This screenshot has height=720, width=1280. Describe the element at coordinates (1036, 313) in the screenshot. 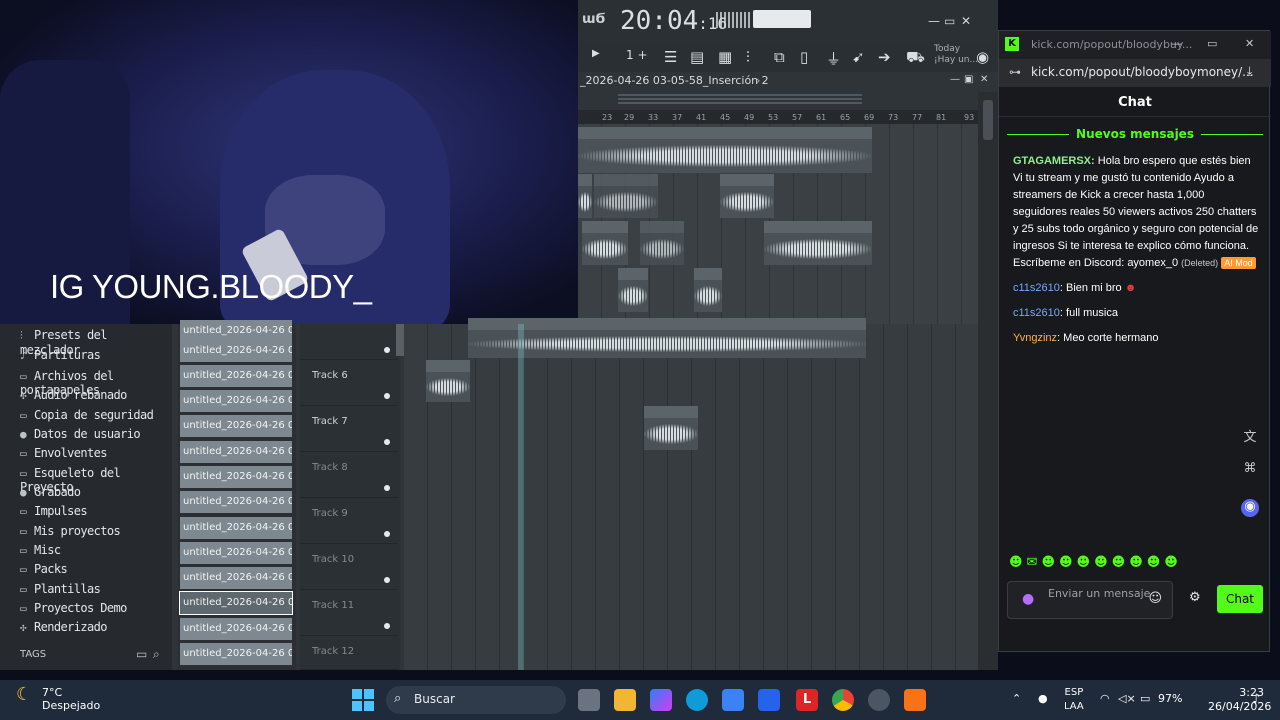

I see `chat-username: c11s2610` at that location.